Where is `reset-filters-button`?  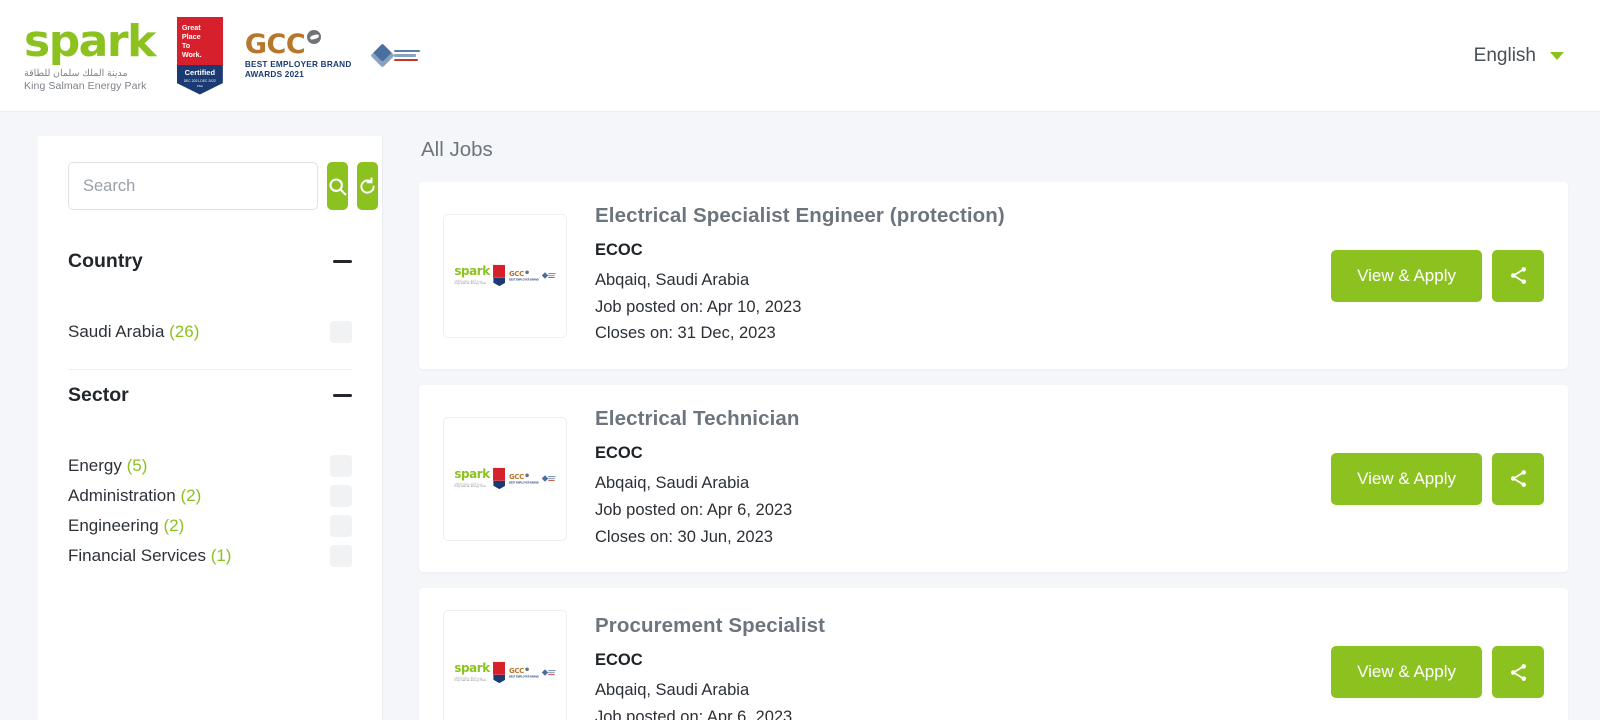
reset-filters-button is located at coordinates (367, 186).